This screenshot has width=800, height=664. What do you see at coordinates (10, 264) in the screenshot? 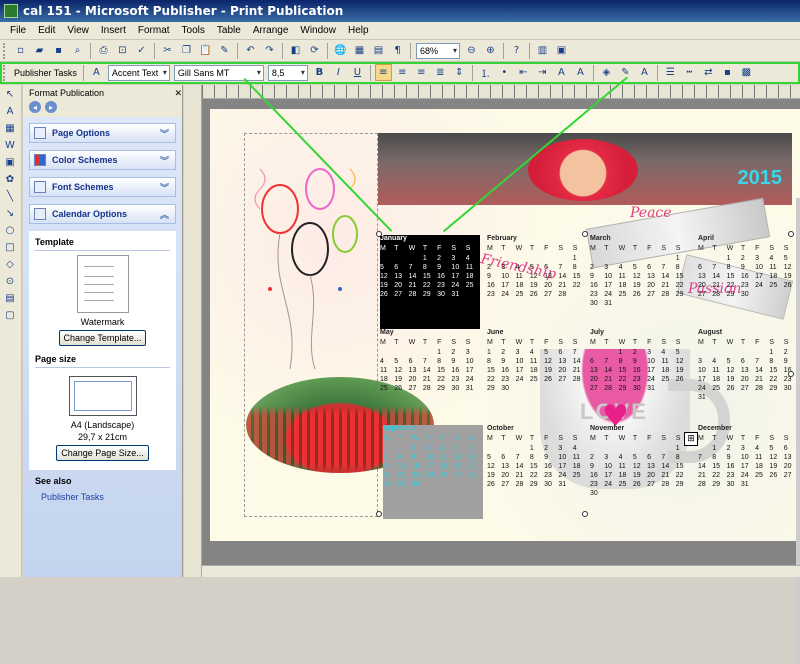
I see `autoshapes-icon: ◇` at bounding box center [10, 264].